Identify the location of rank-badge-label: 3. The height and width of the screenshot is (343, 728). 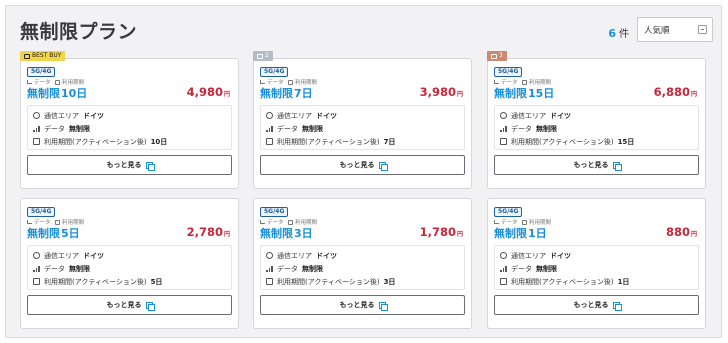
(501, 55).